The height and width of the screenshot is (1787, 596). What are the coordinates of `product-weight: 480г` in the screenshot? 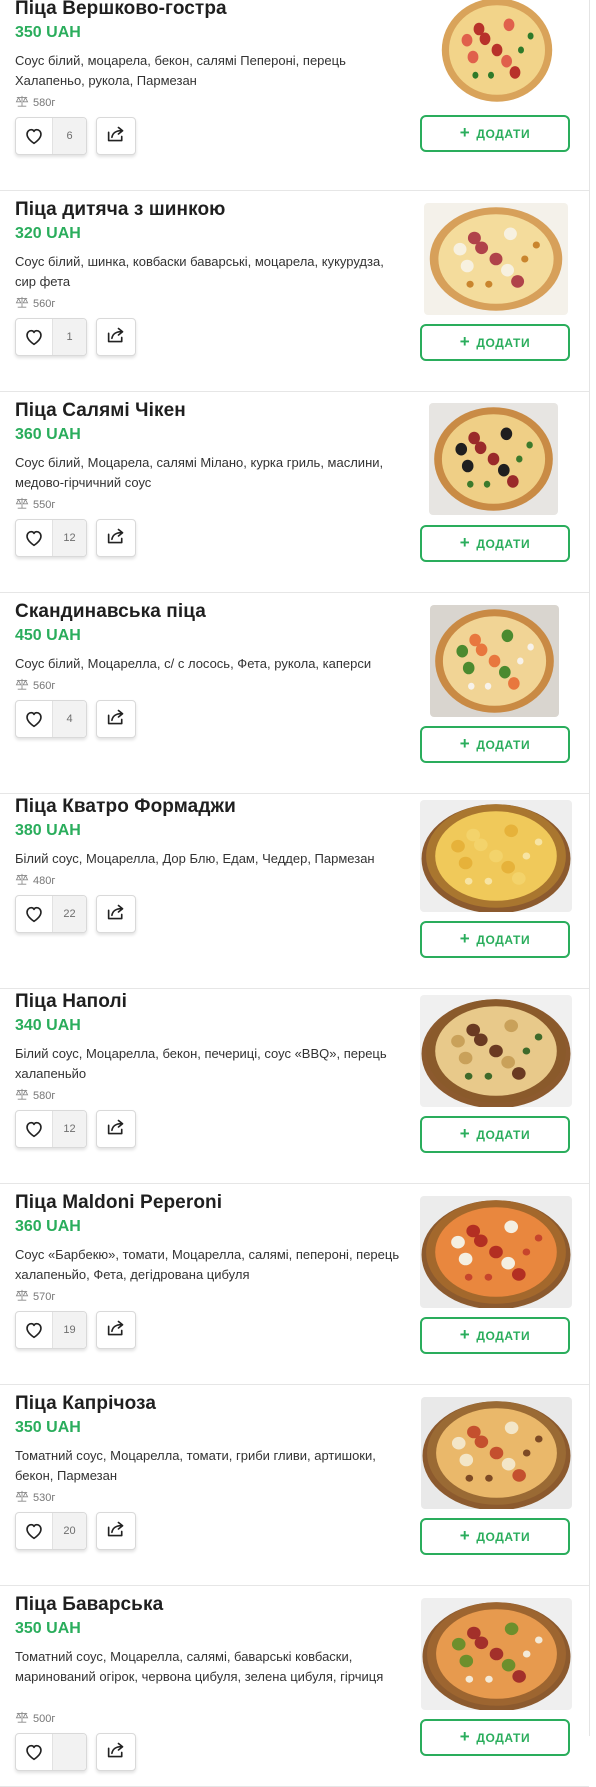 It's located at (35, 880).